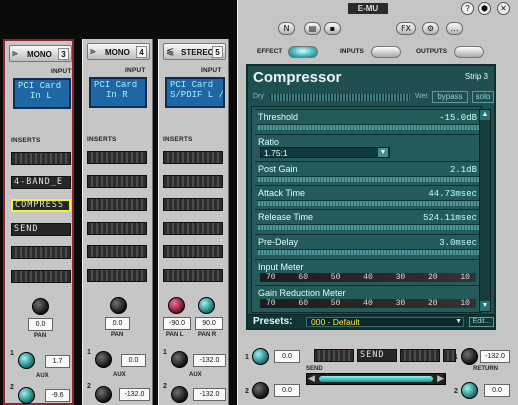 Image resolution: width=518 pixels, height=405 pixels. What do you see at coordinates (209, 360) in the screenshot?
I see `aux-1-value: -132.0` at bounding box center [209, 360].